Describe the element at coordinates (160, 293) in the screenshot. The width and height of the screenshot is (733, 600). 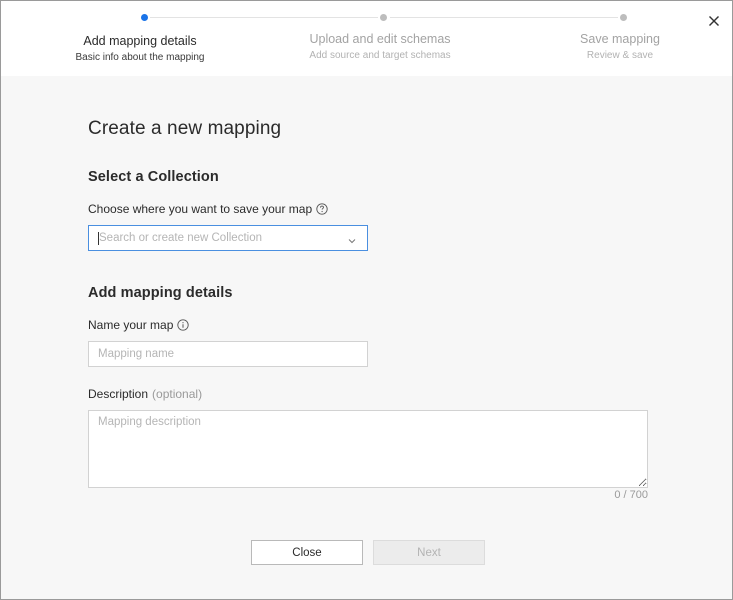
I see `details-section-title: Add mapping details` at that location.